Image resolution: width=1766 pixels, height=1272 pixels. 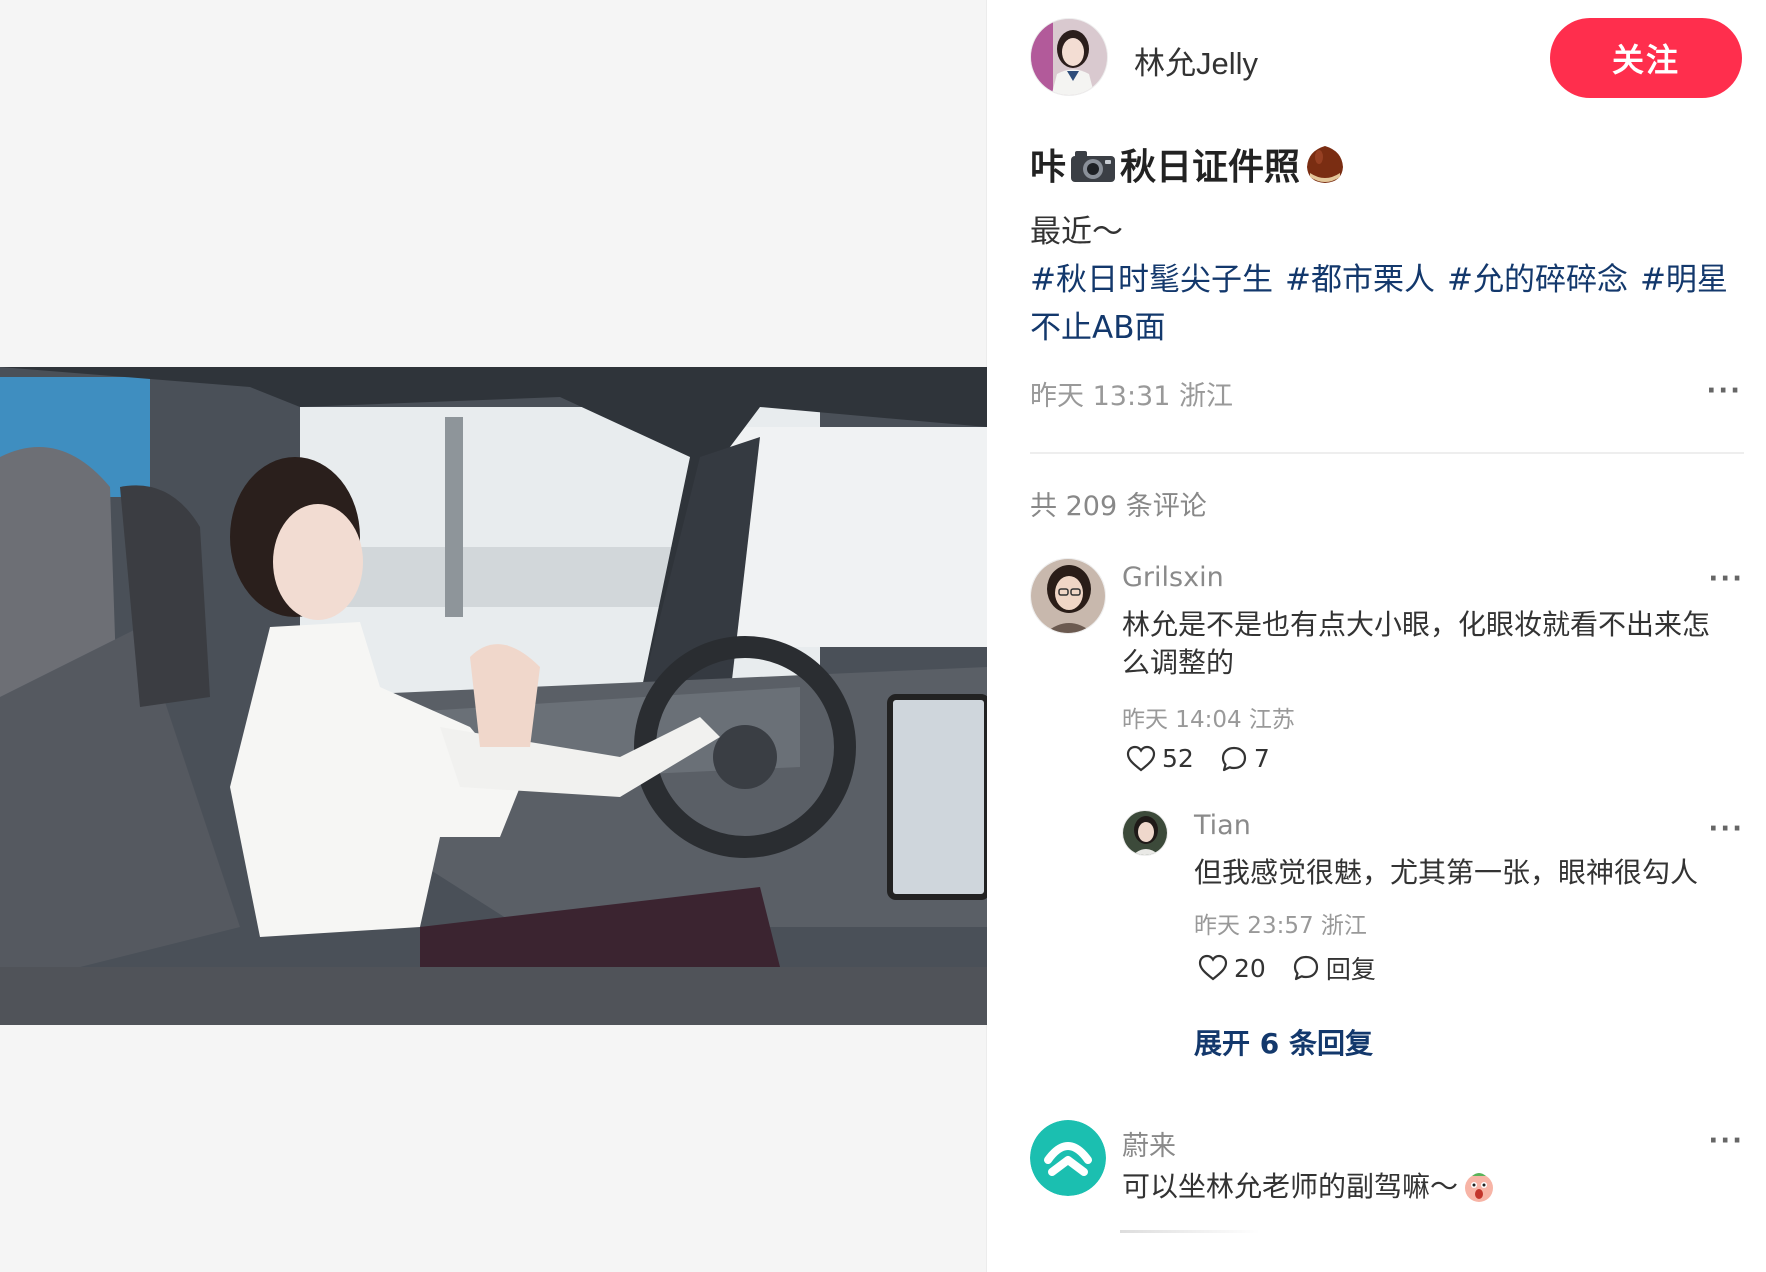 I want to click on like-button: 20, so click(x=1232, y=968).